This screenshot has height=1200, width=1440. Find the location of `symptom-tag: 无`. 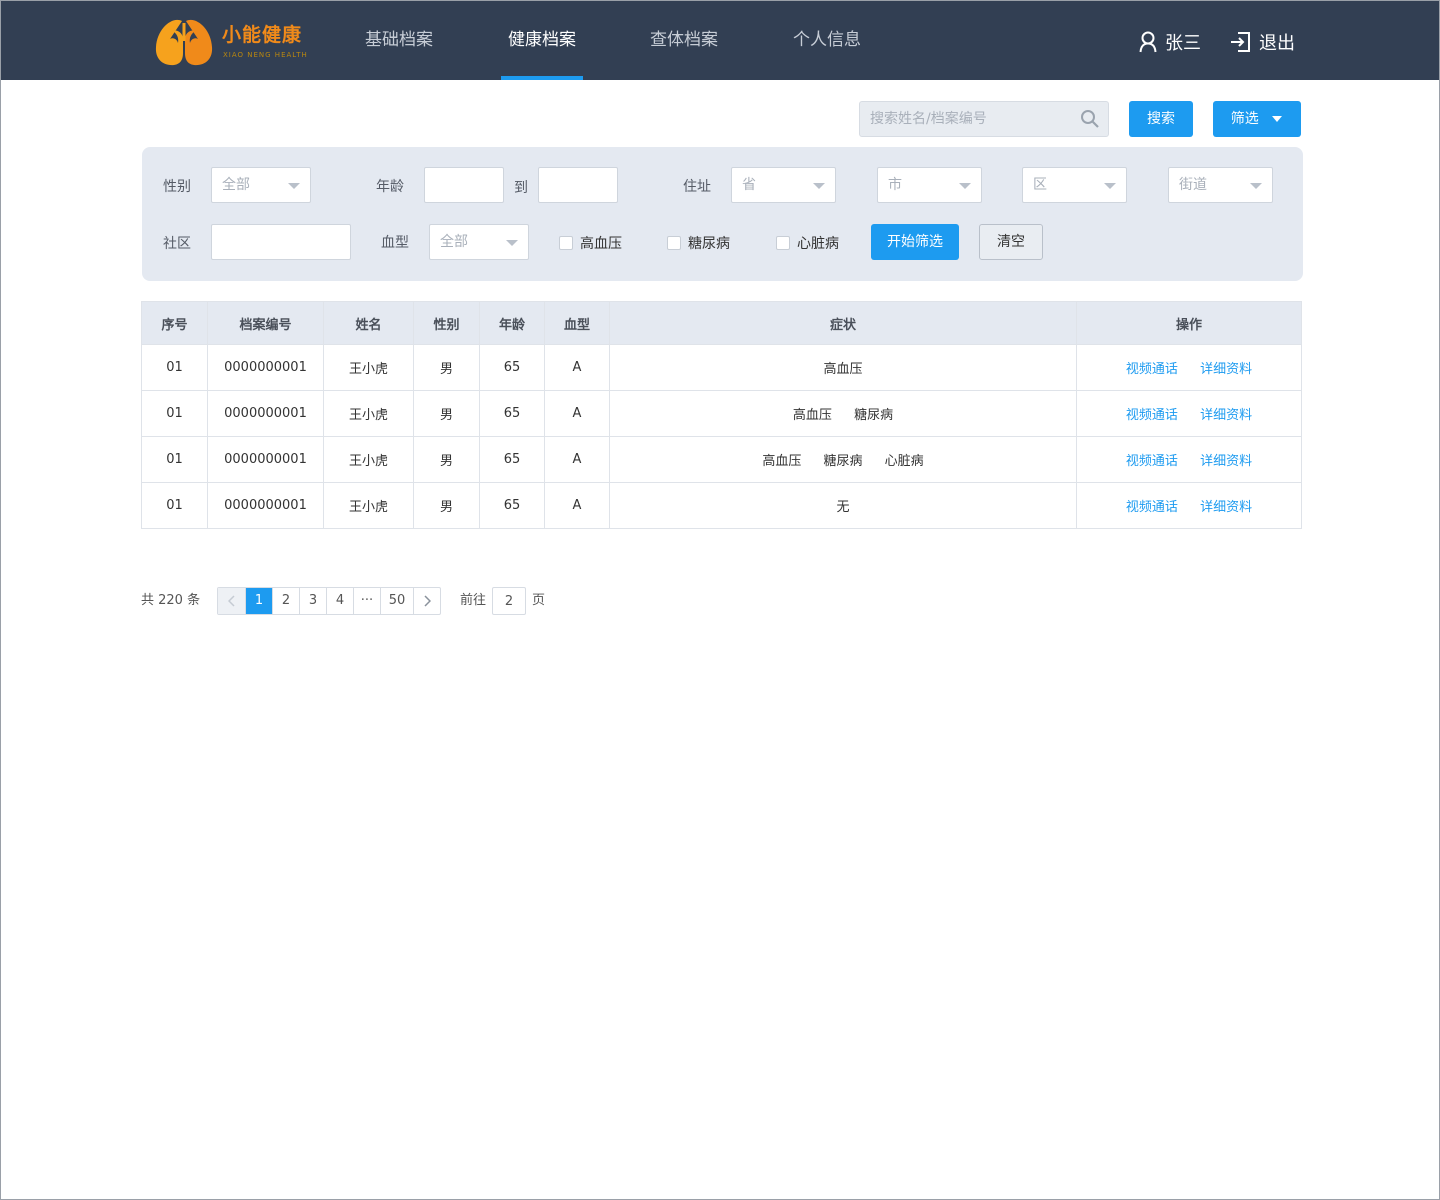

symptom-tag: 无 is located at coordinates (843, 507).